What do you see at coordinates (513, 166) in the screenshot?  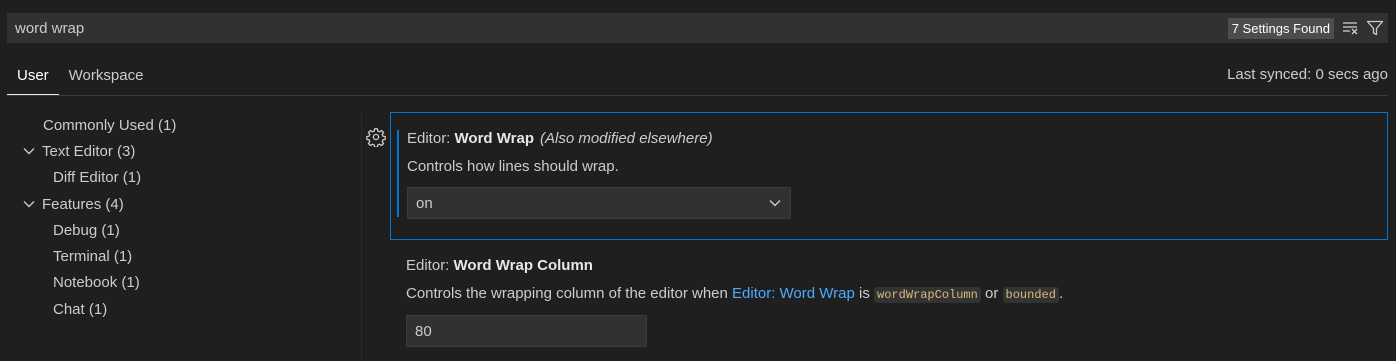 I see `setting-description: Controls how lines should wrap.` at bounding box center [513, 166].